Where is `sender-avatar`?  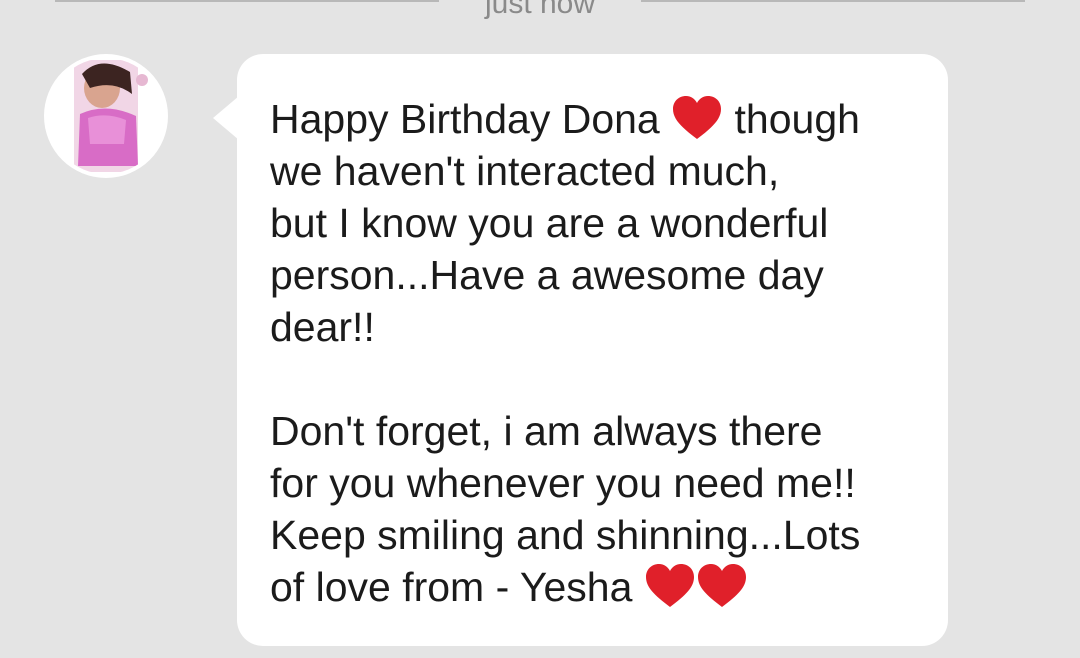 sender-avatar is located at coordinates (106, 116).